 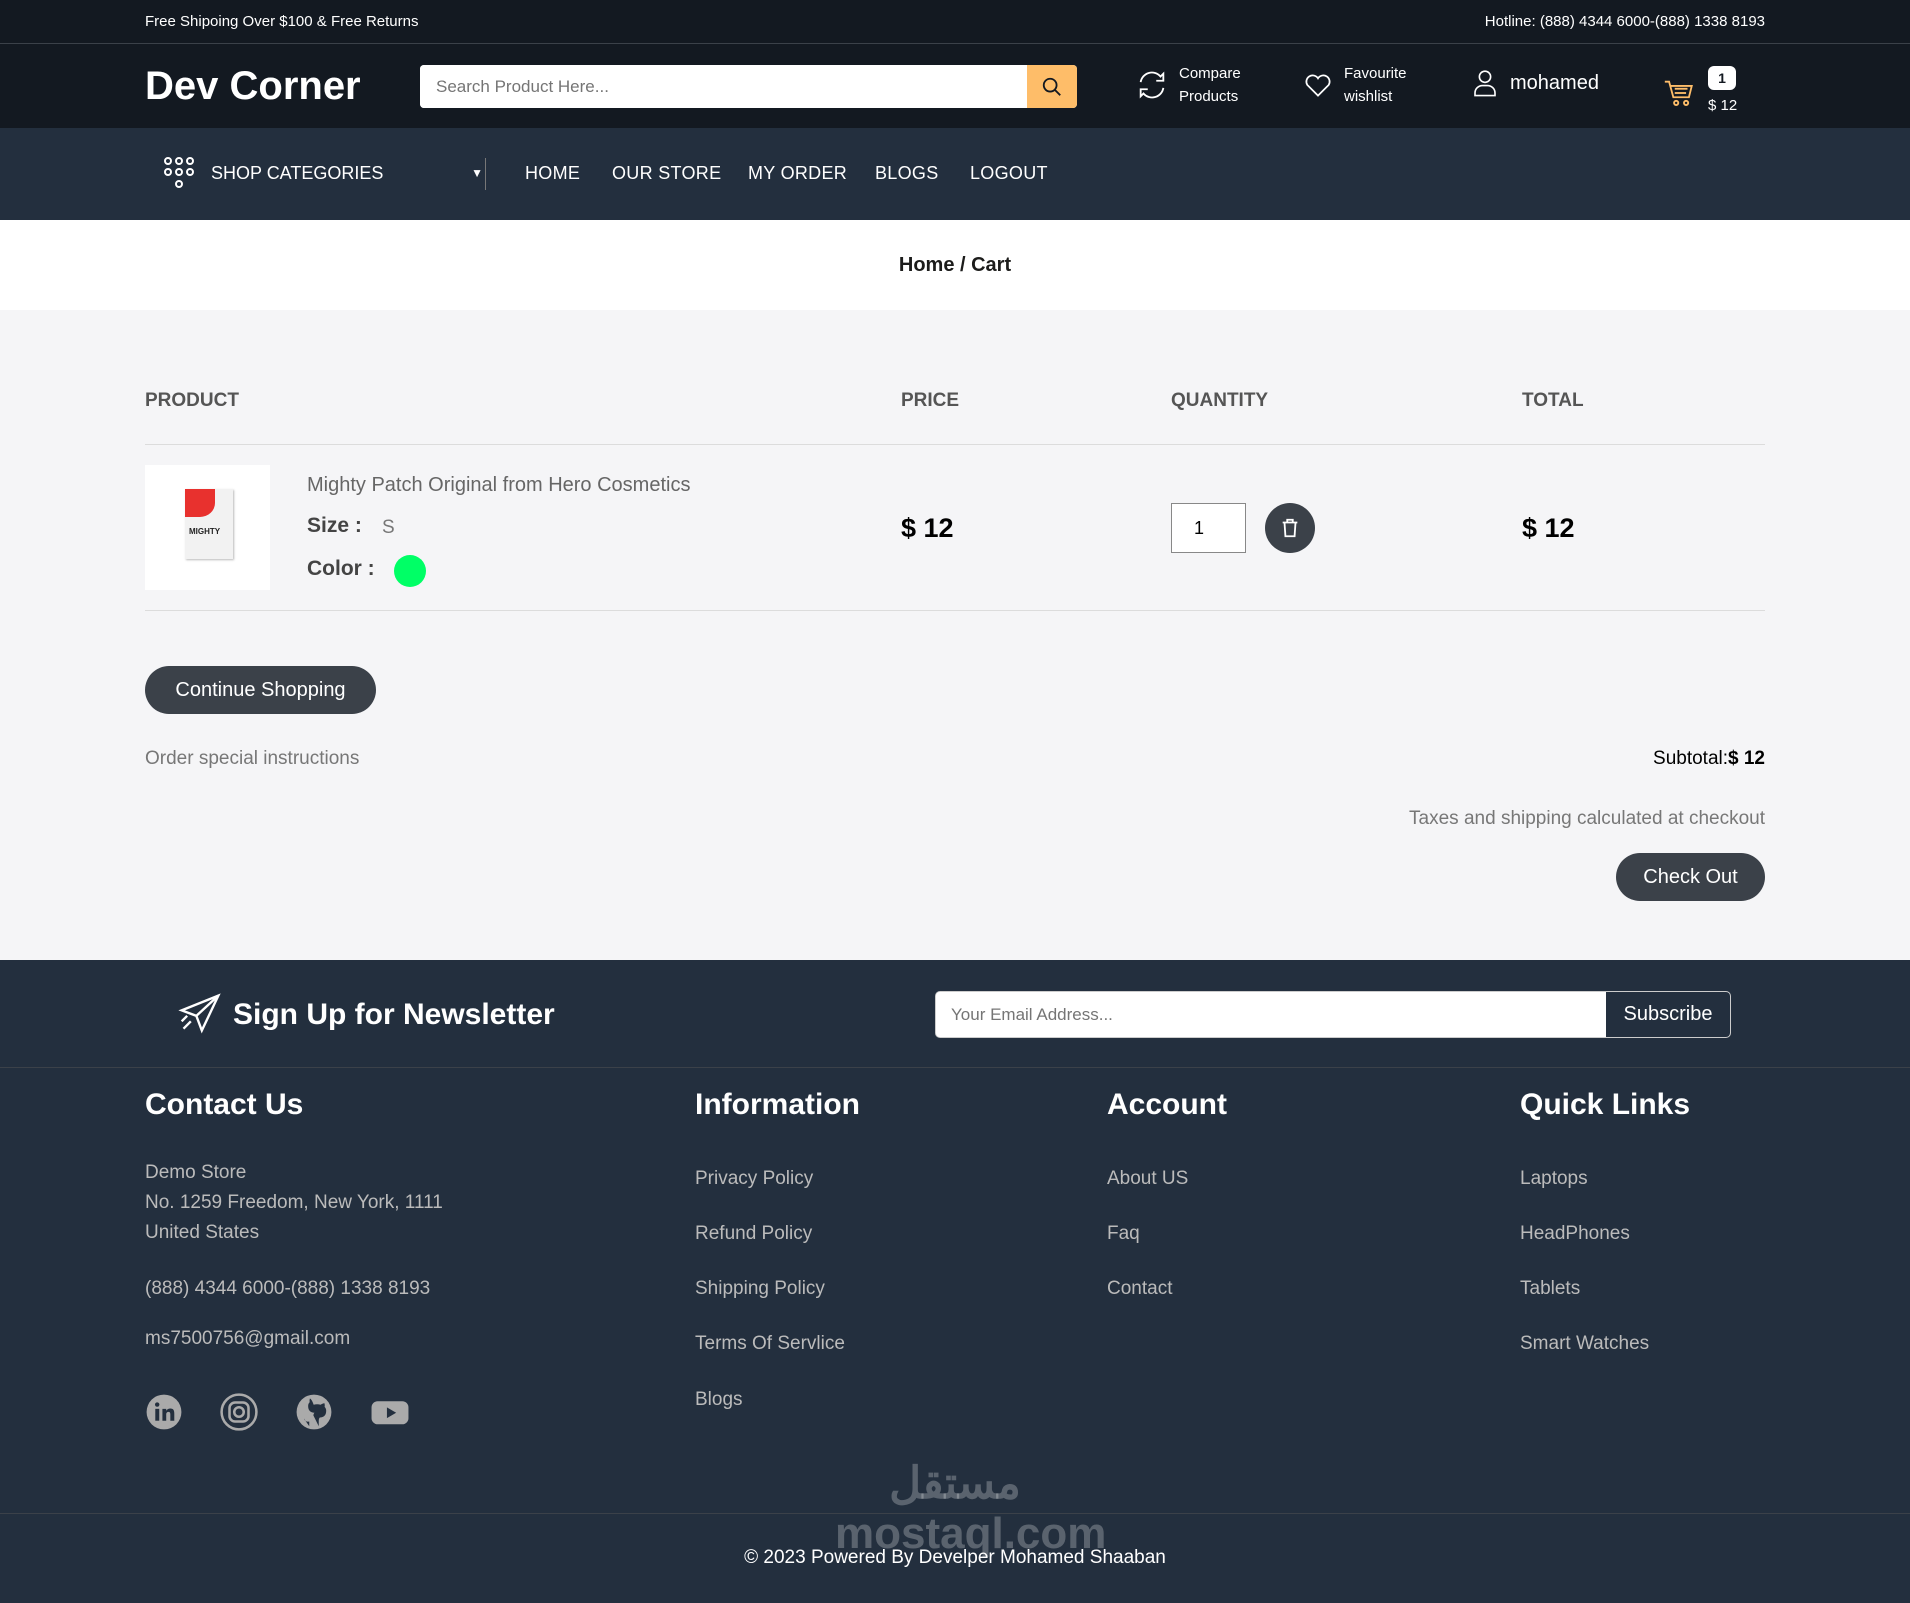 I want to click on address-line: United States, so click(x=202, y=1232).